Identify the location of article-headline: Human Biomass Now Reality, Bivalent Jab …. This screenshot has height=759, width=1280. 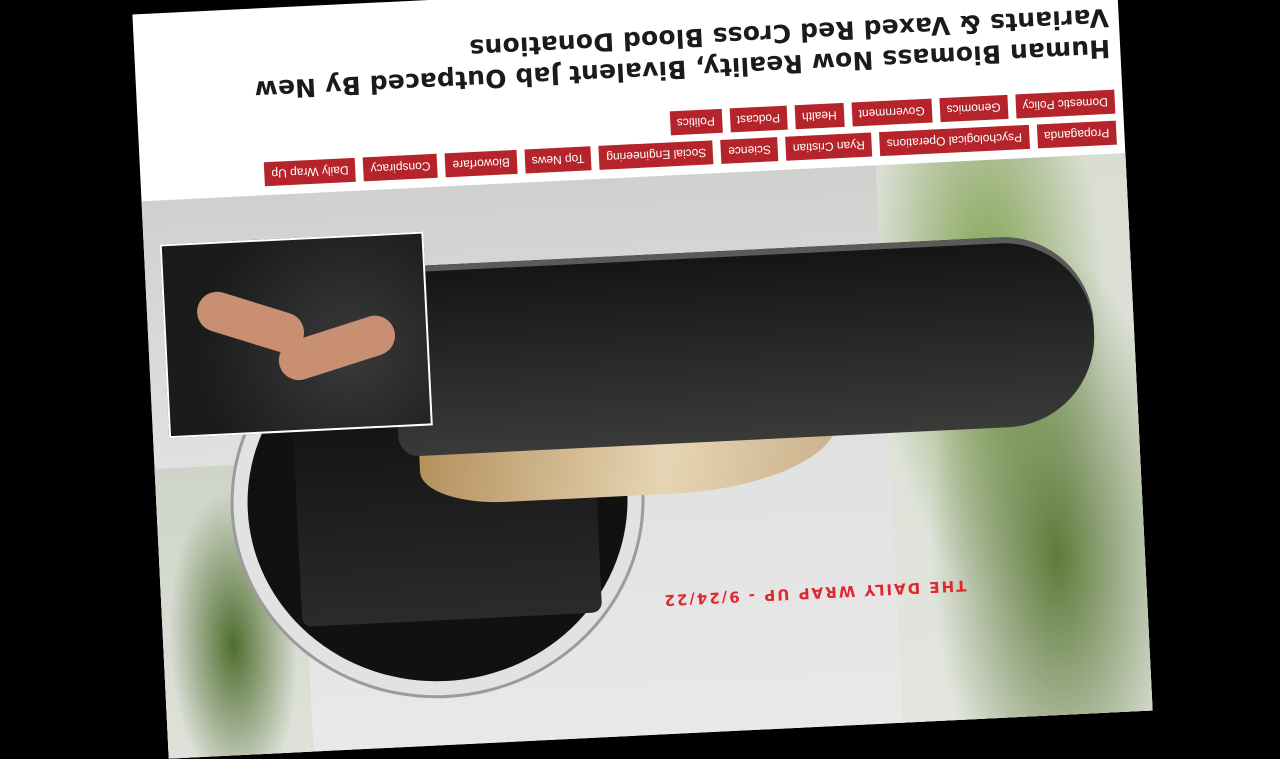
(682, 53).